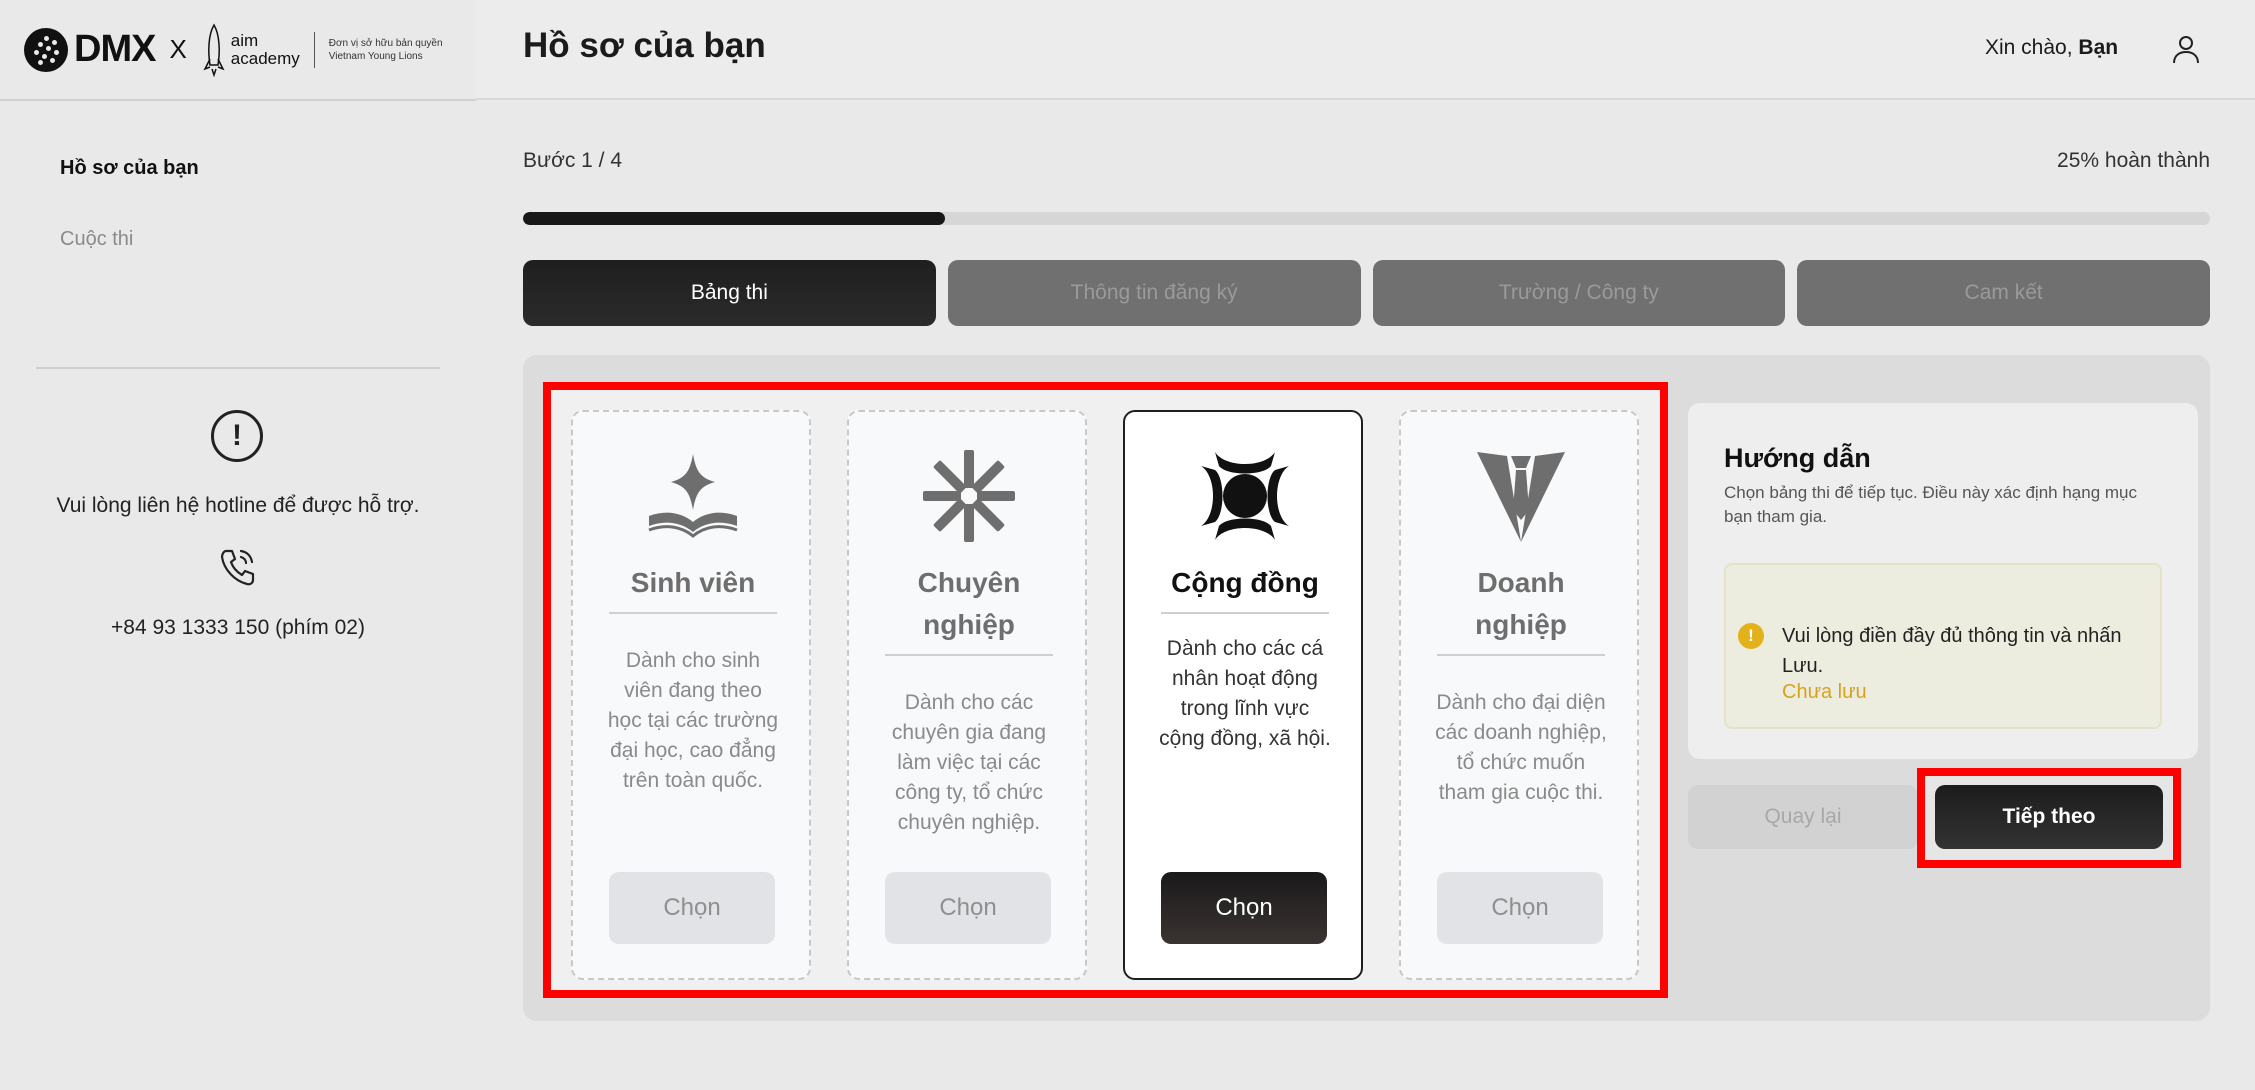  What do you see at coordinates (573, 160) in the screenshot?
I see `step-label: Bước 1 / 4` at bounding box center [573, 160].